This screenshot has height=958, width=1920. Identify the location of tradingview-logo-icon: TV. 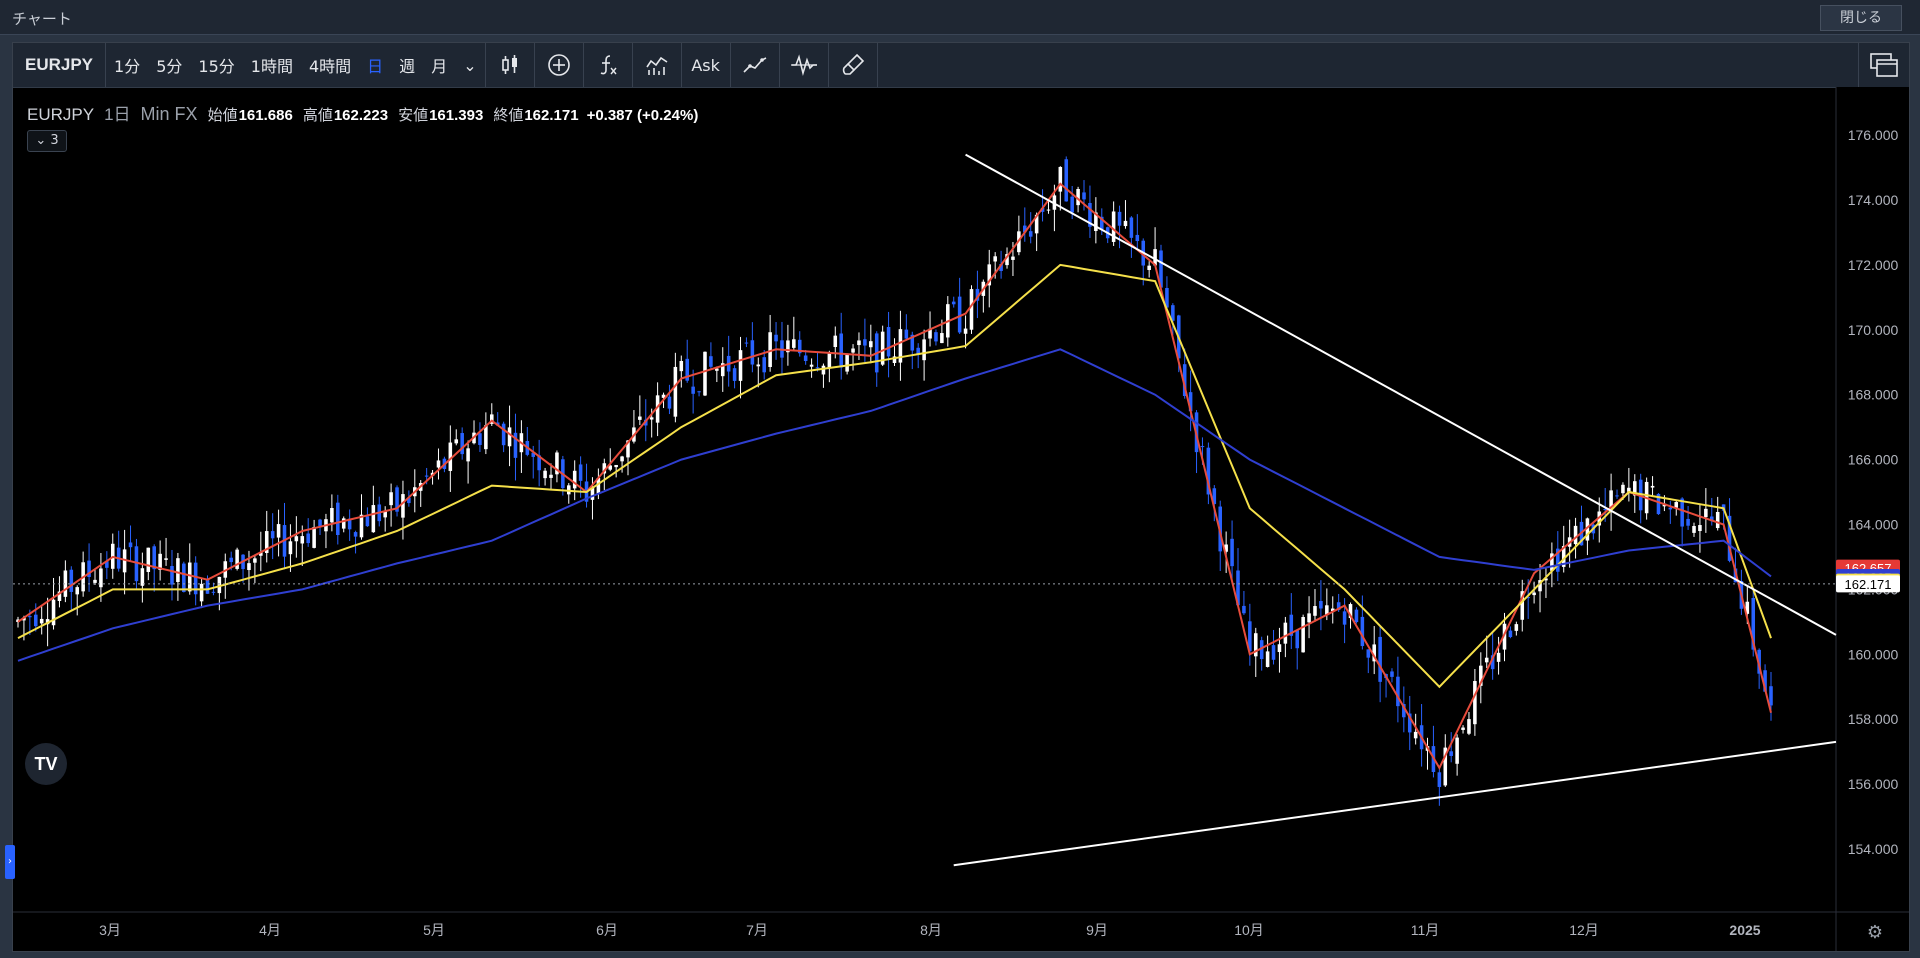
(46, 764).